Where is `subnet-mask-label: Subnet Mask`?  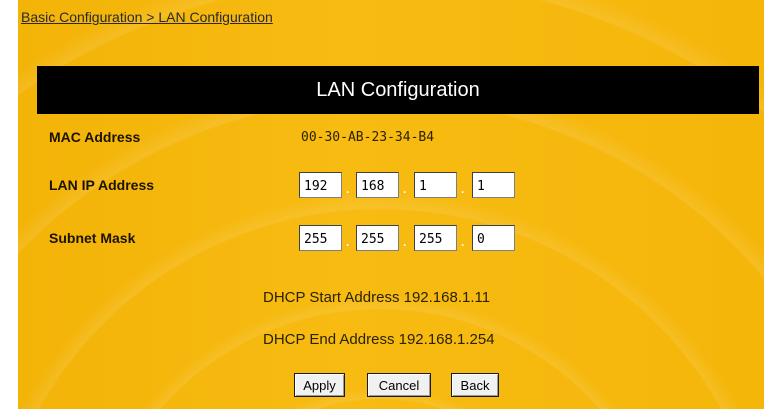
subnet-mask-label: Subnet Mask is located at coordinates (92, 238).